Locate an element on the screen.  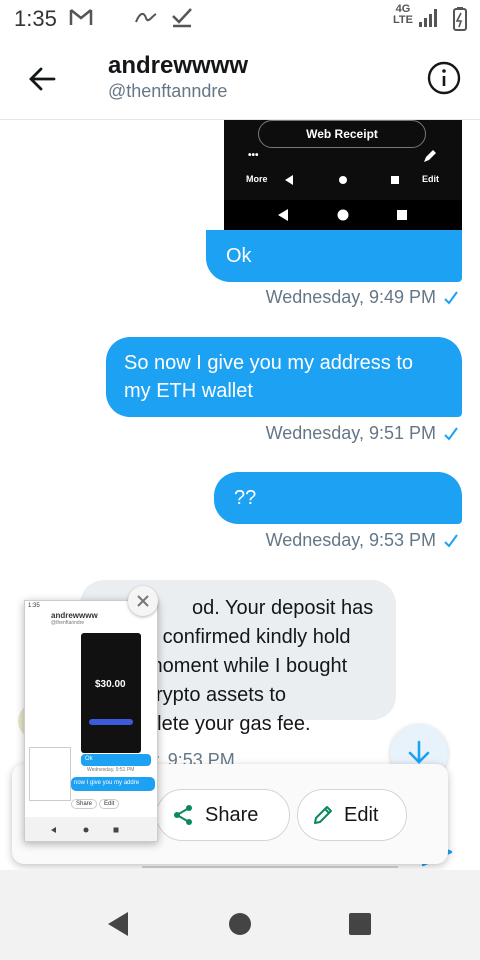
thumb-timestamp: Wednesday, 9:51 PM is located at coordinates (111, 770).